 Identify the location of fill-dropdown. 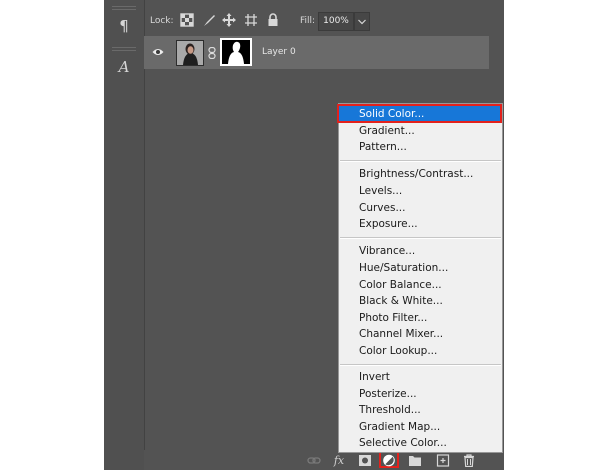
(362, 21).